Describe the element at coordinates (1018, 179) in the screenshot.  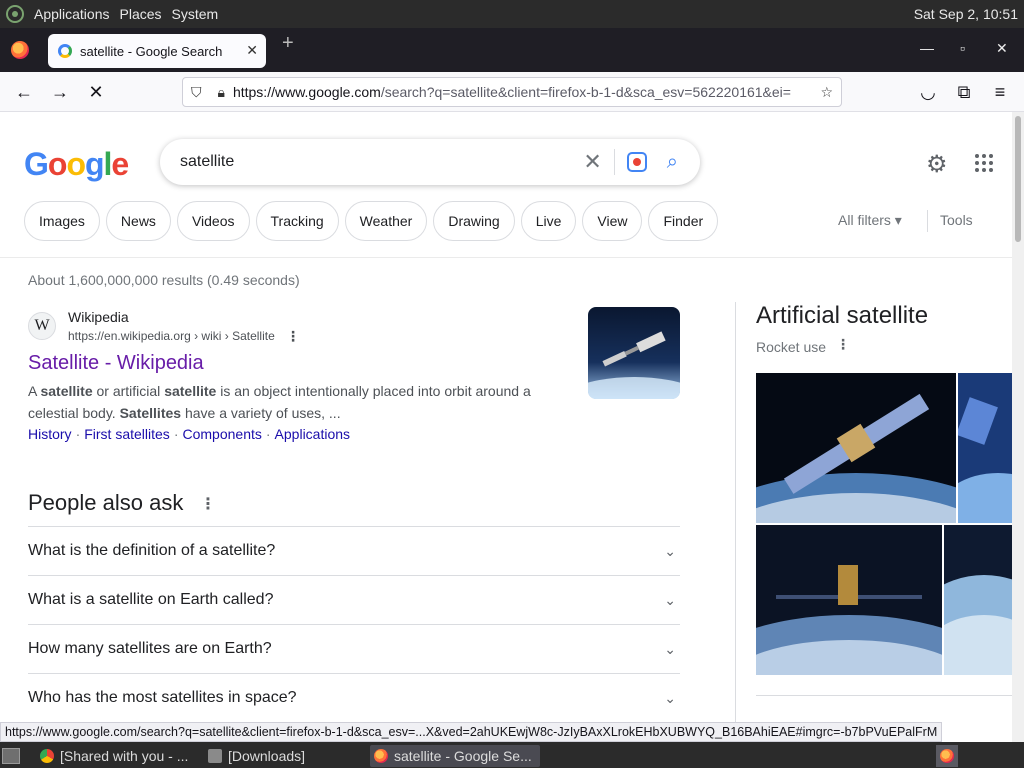
I see `scrollbar-thumb` at that location.